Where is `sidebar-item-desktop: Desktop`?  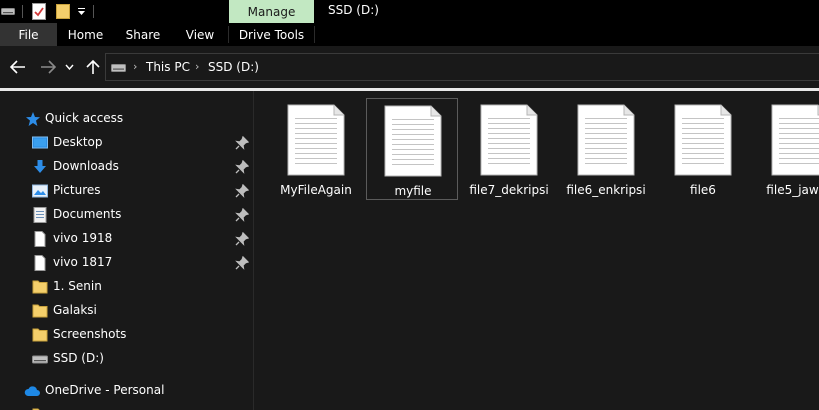
sidebar-item-desktop: Desktop is located at coordinates (126, 143).